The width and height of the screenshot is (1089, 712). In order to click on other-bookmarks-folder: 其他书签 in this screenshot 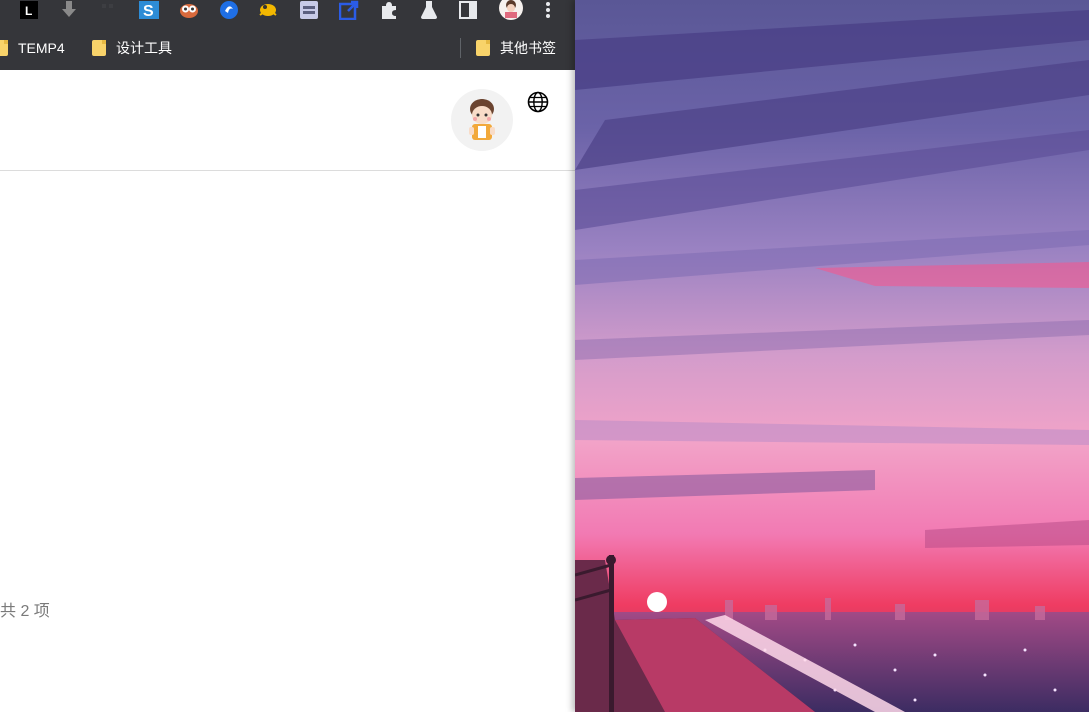, I will do `click(516, 48)`.